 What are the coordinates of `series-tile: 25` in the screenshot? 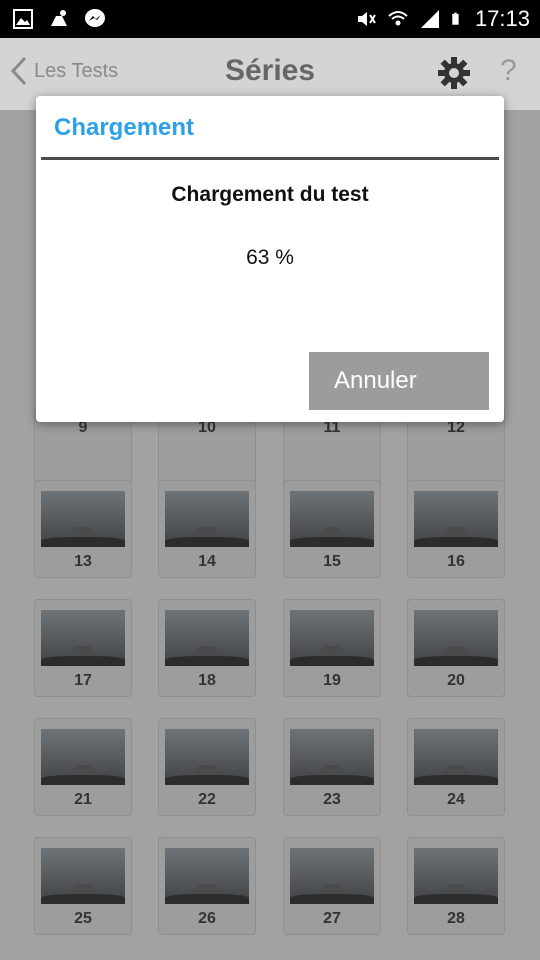 It's located at (83, 886).